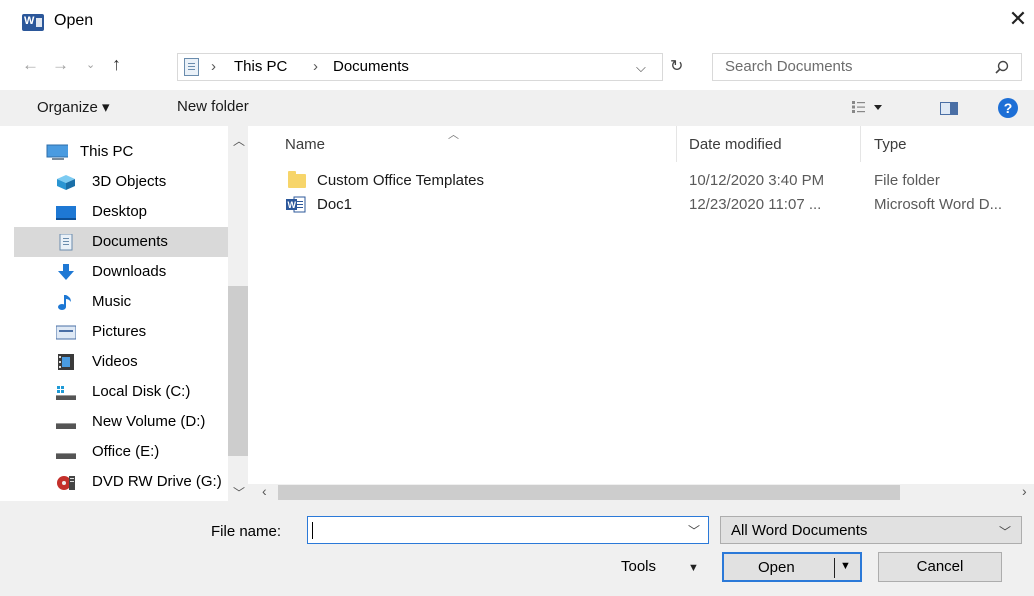 The image size is (1034, 596). I want to click on sidebar-item-label: 3D Objects, so click(129, 181).